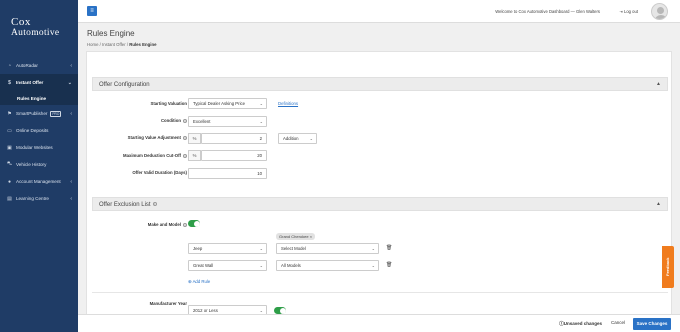 The image size is (680, 332). Describe the element at coordinates (380, 84) in the screenshot. I see `offer-config-header: Offer Configuration ▲` at that location.